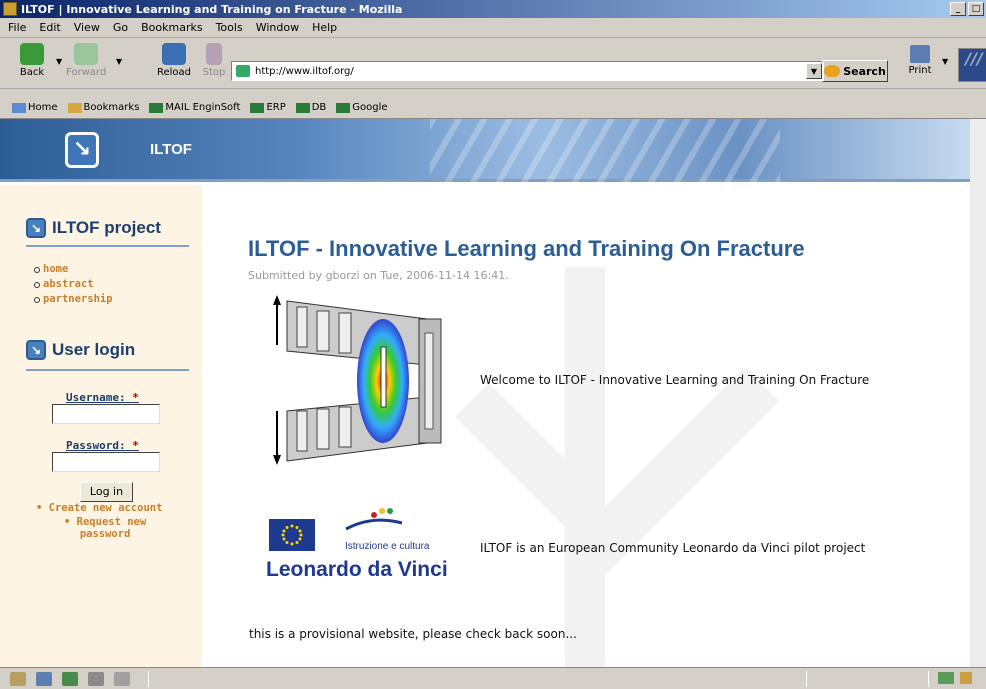 The height and width of the screenshot is (689, 986). I want to click on chat-icon, so click(122, 678).